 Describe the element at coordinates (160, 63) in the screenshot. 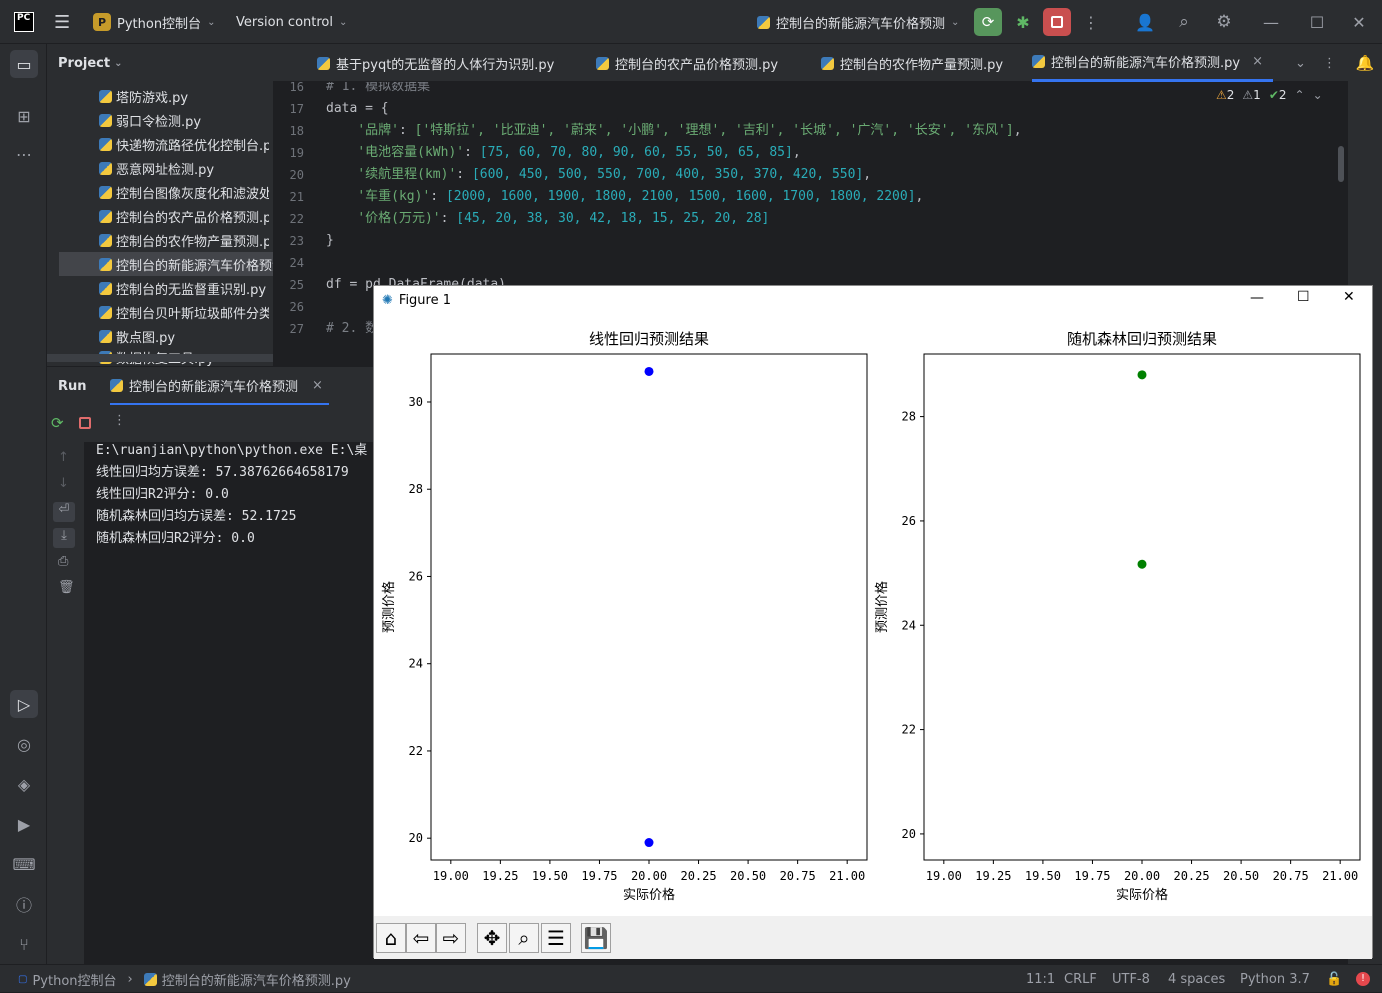

I see `project-panel-header: Project ⌄` at that location.